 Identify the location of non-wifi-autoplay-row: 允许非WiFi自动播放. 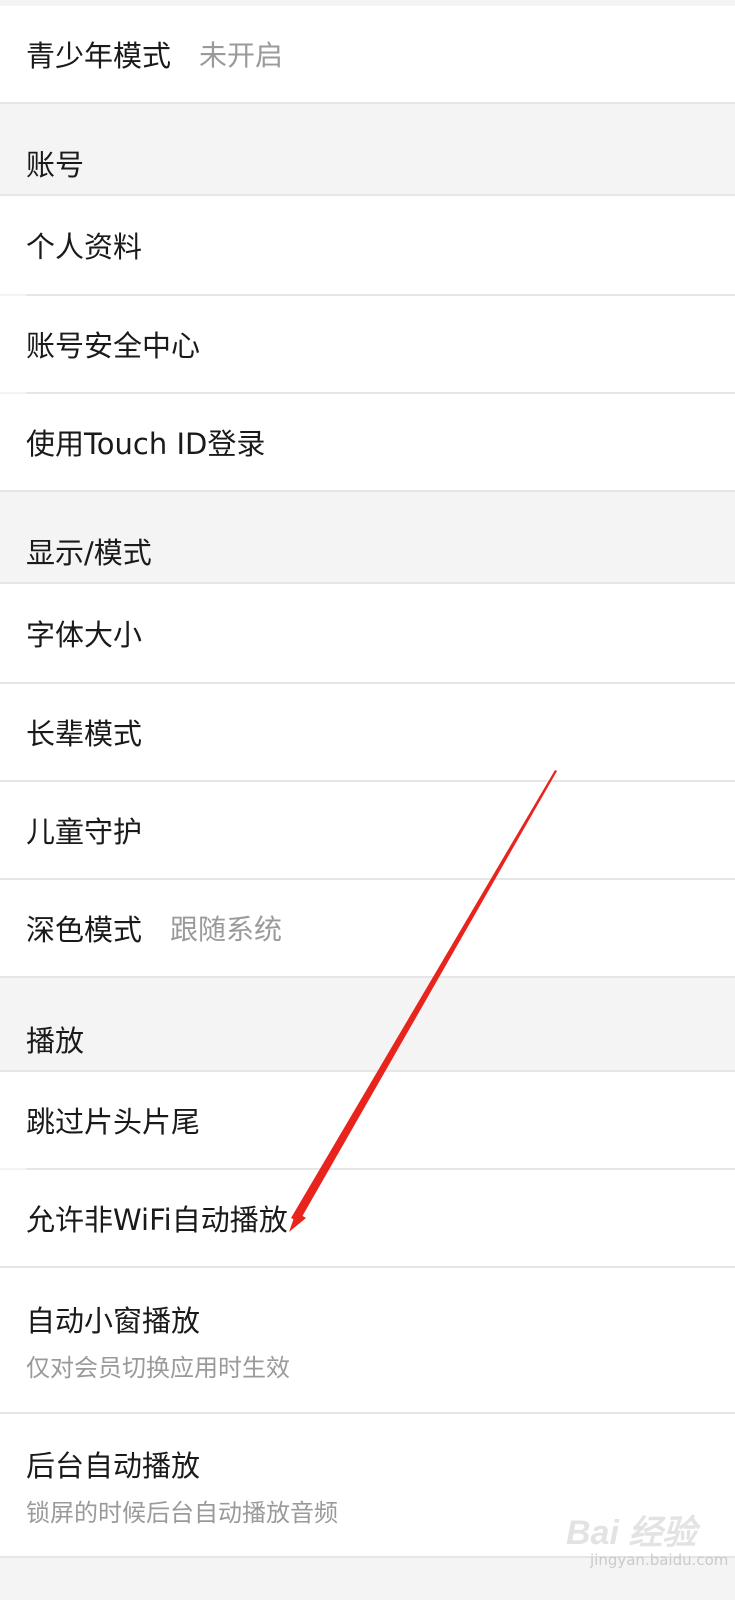
(367, 1218).